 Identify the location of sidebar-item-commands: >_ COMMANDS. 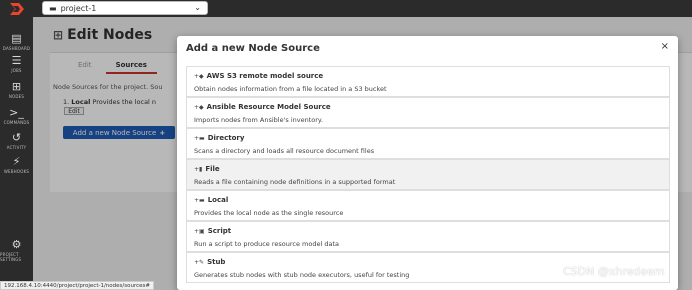
(16, 116).